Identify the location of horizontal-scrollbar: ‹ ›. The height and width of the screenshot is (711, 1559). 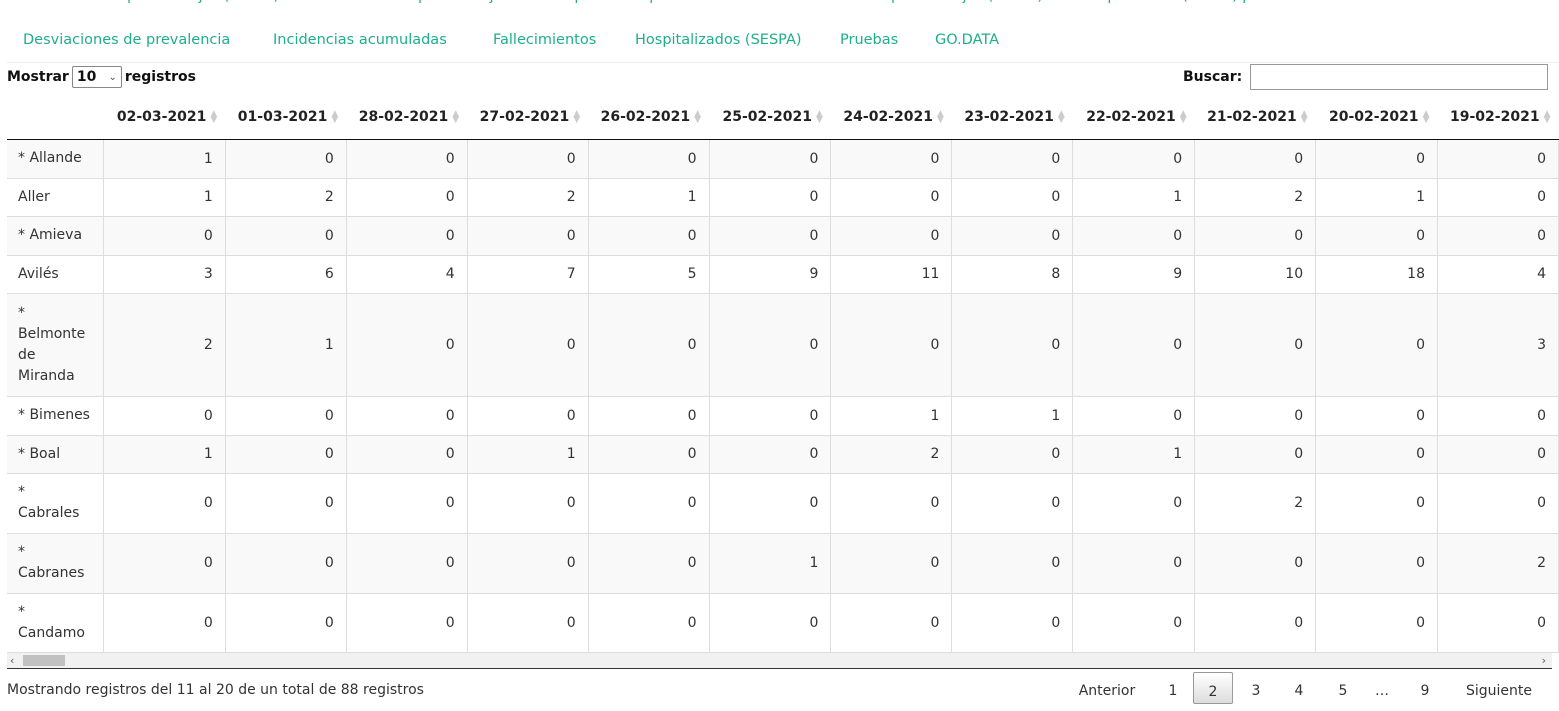
(779, 661).